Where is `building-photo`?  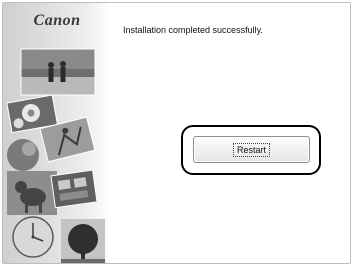
building-photo is located at coordinates (74, 189).